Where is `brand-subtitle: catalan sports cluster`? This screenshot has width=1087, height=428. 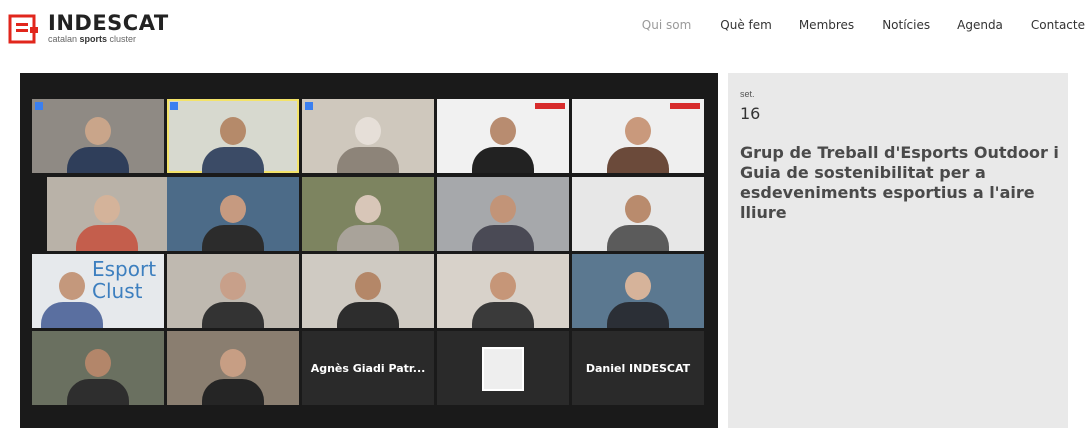 brand-subtitle: catalan sports cluster is located at coordinates (92, 39).